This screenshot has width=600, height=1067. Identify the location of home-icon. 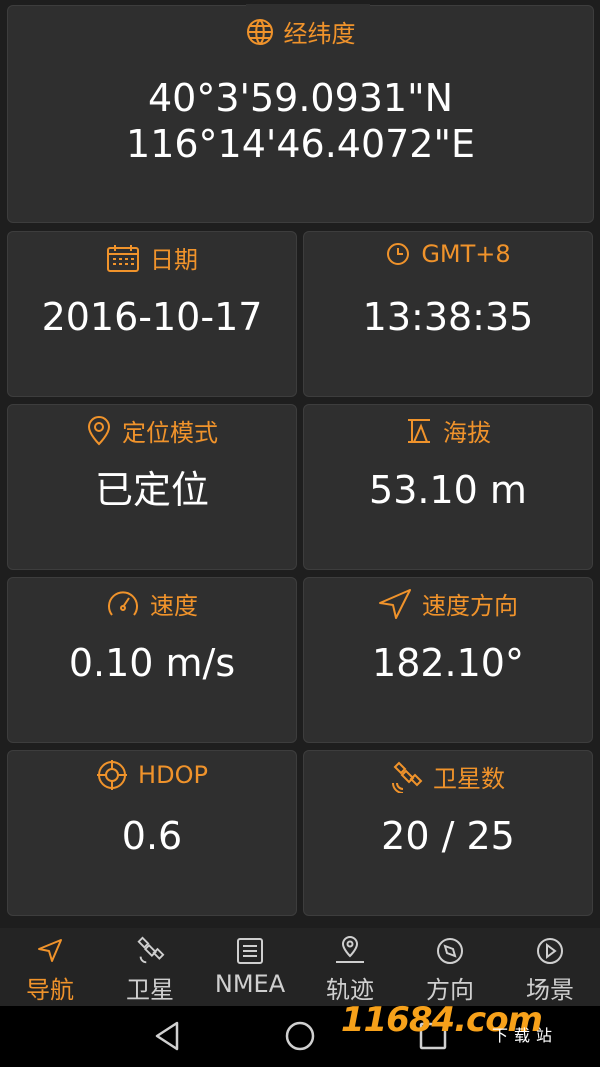
(300, 1038).